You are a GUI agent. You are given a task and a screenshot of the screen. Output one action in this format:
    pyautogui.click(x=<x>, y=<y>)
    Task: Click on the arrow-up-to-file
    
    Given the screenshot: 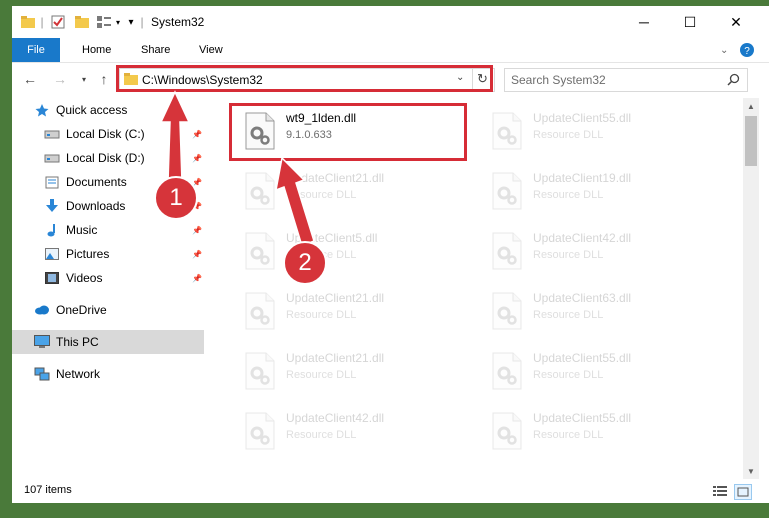 What is the action you would take?
    pyautogui.click(x=295, y=202)
    